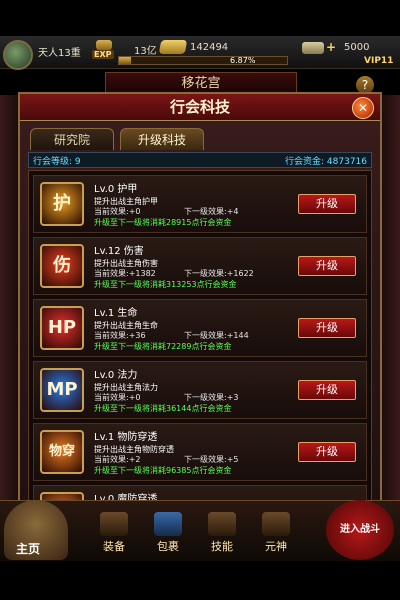 The image size is (400, 600). What do you see at coordinates (125, 273) in the screenshot?
I see `skill-current-effect: 当前效果:+1382` at bounding box center [125, 273].